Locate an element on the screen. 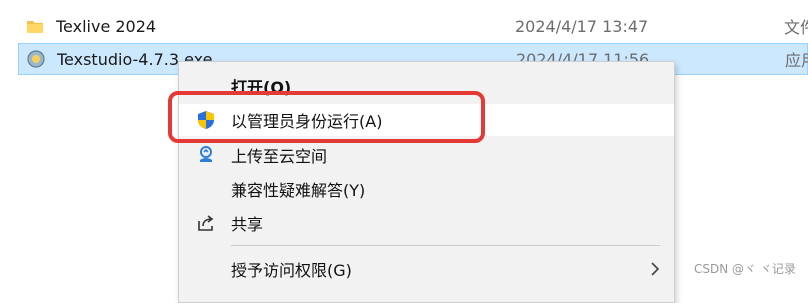 The width and height of the screenshot is (808, 303). menu-item-grant-access: 授予访问权限(G) is located at coordinates (426, 269).